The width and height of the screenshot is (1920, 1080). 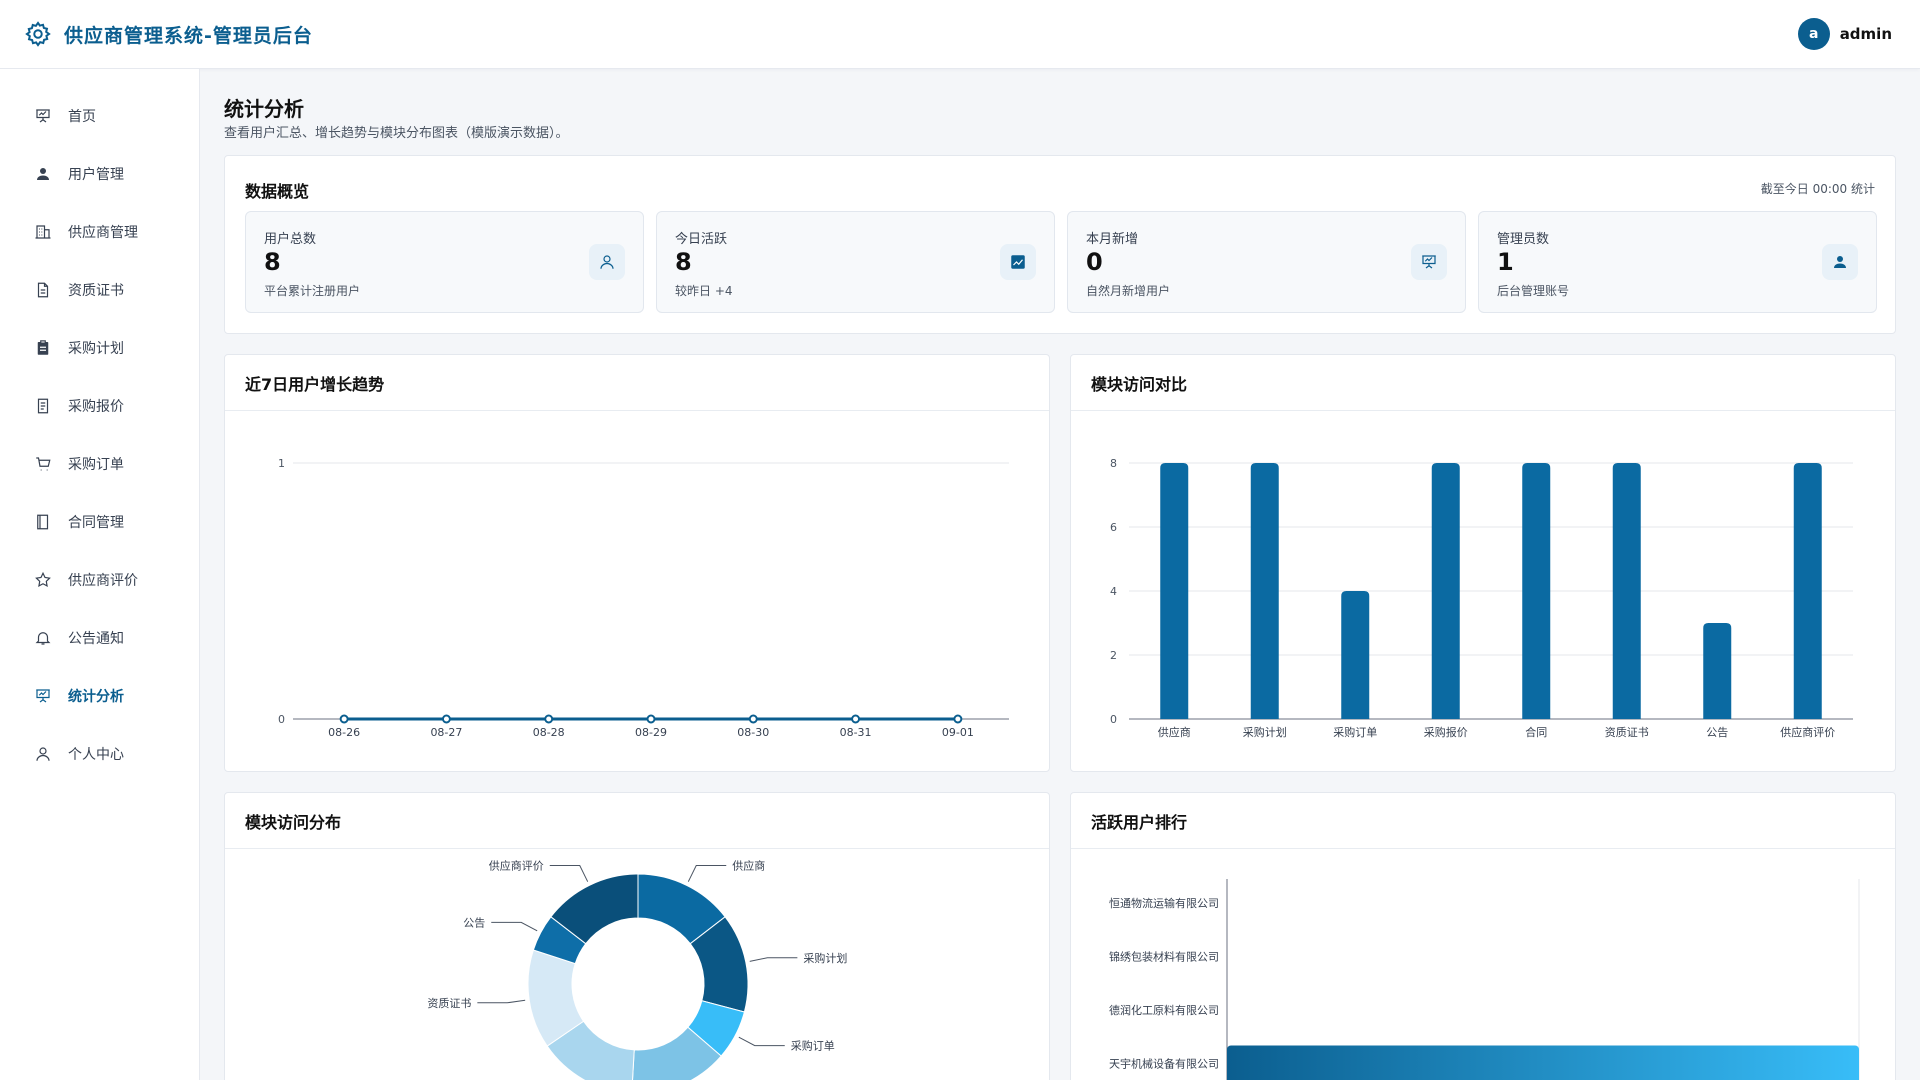 What do you see at coordinates (43, 522) in the screenshot?
I see `book-icon` at bounding box center [43, 522].